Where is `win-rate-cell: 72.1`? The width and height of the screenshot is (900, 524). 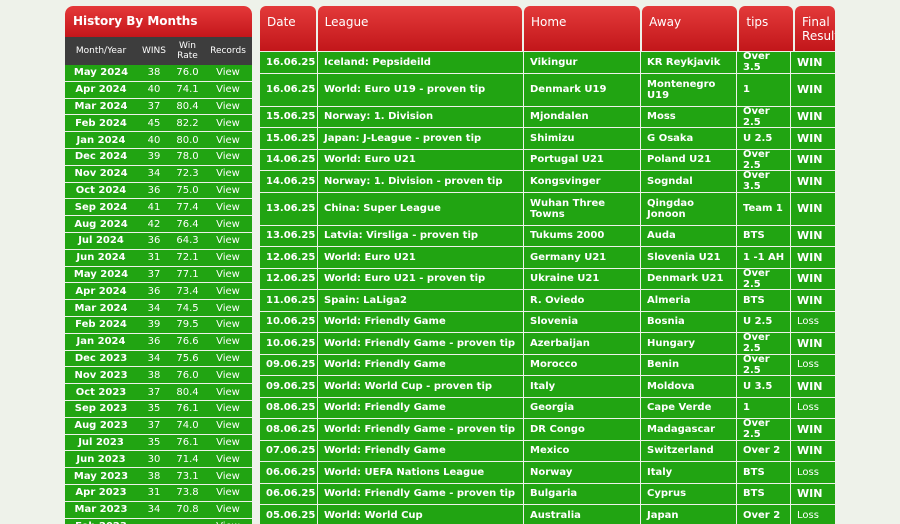 win-rate-cell: 72.1 is located at coordinates (187, 258).